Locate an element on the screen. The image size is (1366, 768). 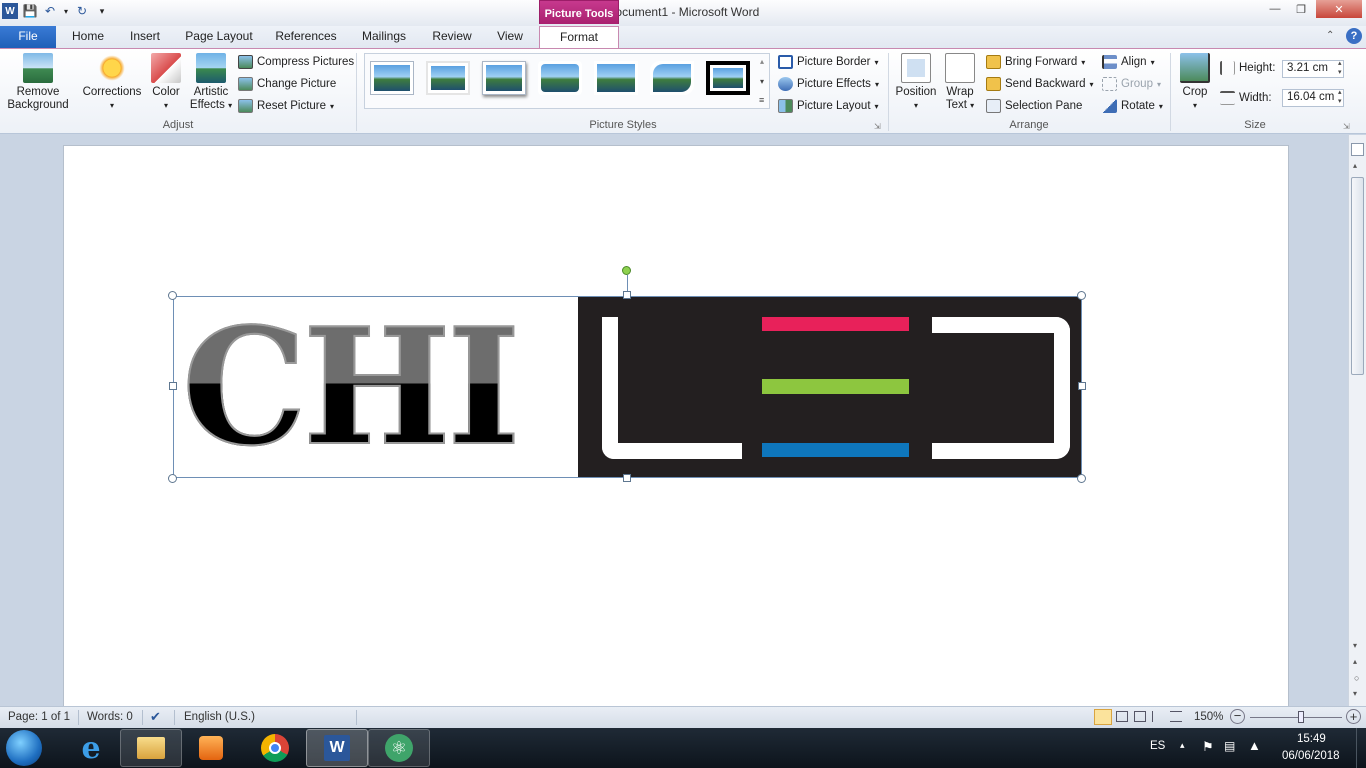
zoom-slider-thumb is located at coordinates (1301, 717).